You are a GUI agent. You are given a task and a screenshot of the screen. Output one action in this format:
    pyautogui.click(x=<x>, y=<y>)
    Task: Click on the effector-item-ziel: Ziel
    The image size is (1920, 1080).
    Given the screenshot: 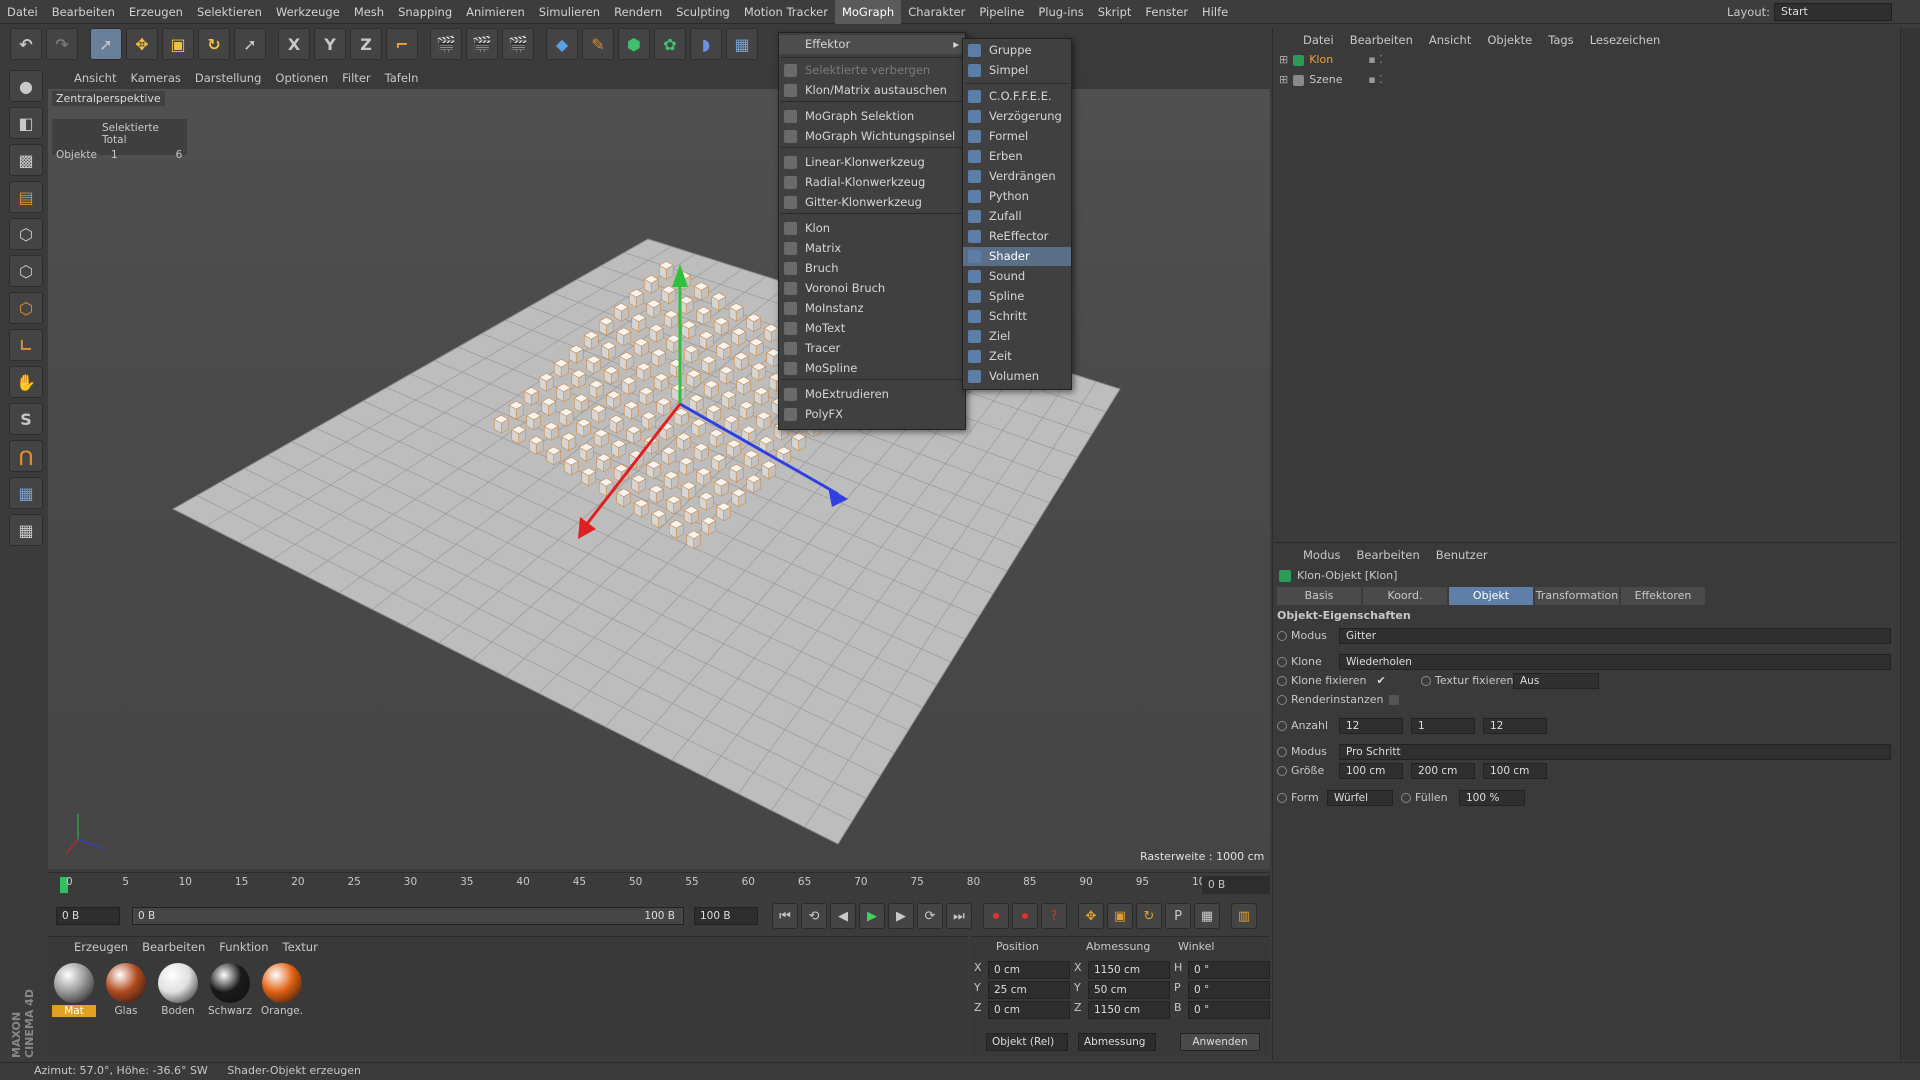 What is the action you would take?
    pyautogui.click(x=1017, y=336)
    